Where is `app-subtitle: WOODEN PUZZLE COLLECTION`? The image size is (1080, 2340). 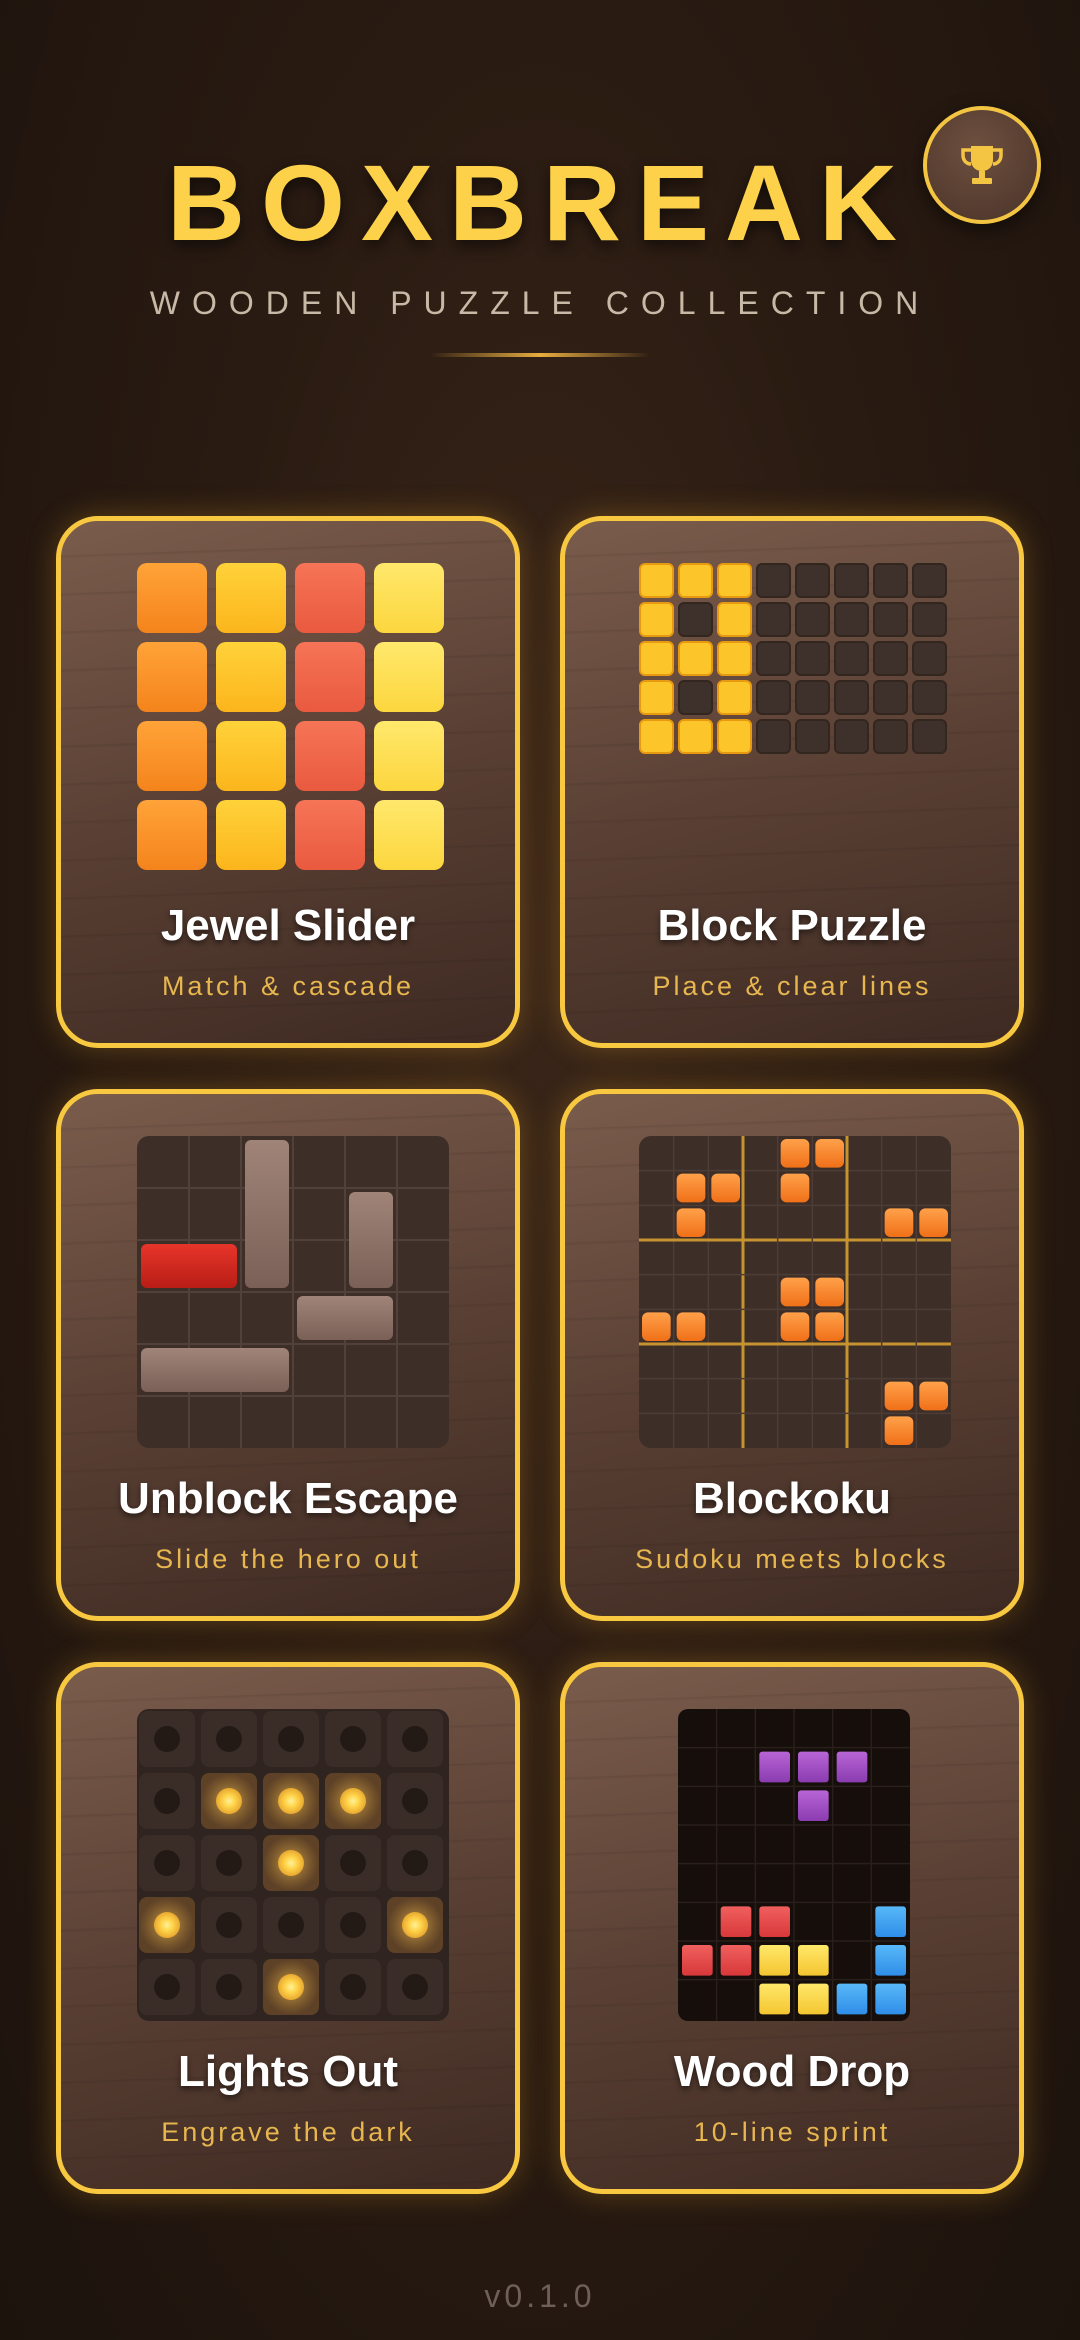
app-subtitle: WOODEN PUZZLE COLLECTION is located at coordinates (540, 303).